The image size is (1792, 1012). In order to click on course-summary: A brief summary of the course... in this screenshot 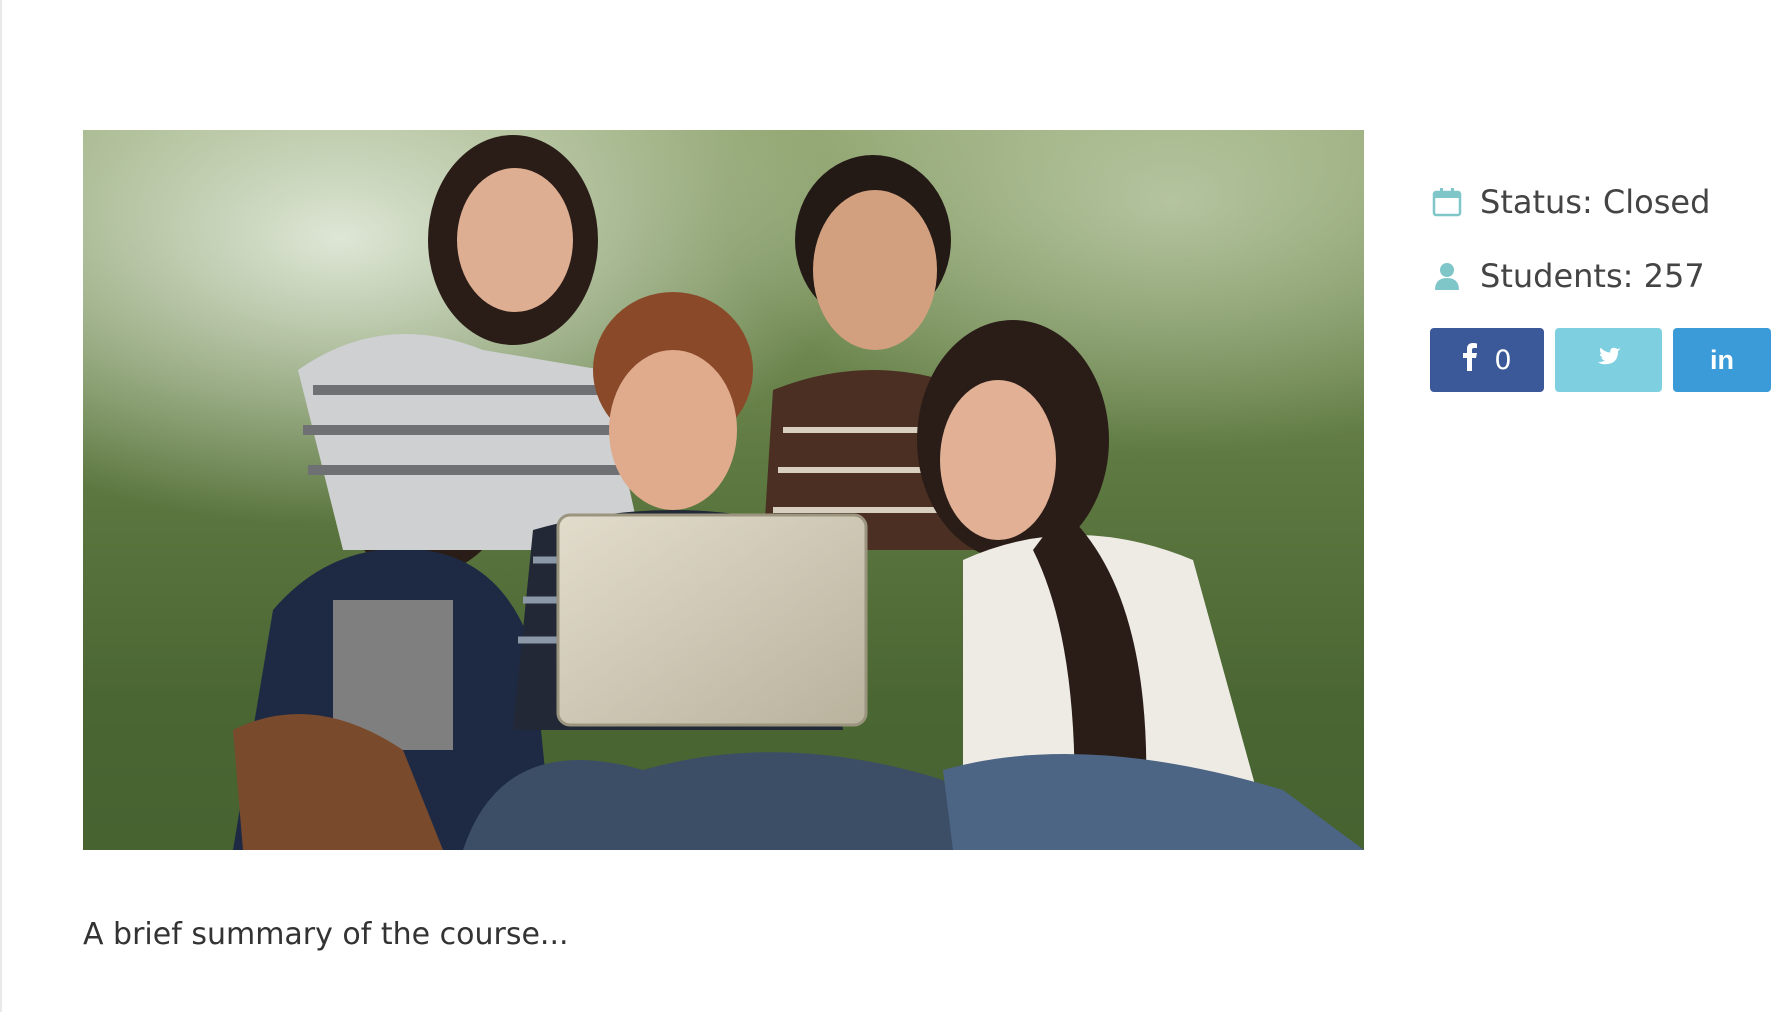, I will do `click(326, 934)`.